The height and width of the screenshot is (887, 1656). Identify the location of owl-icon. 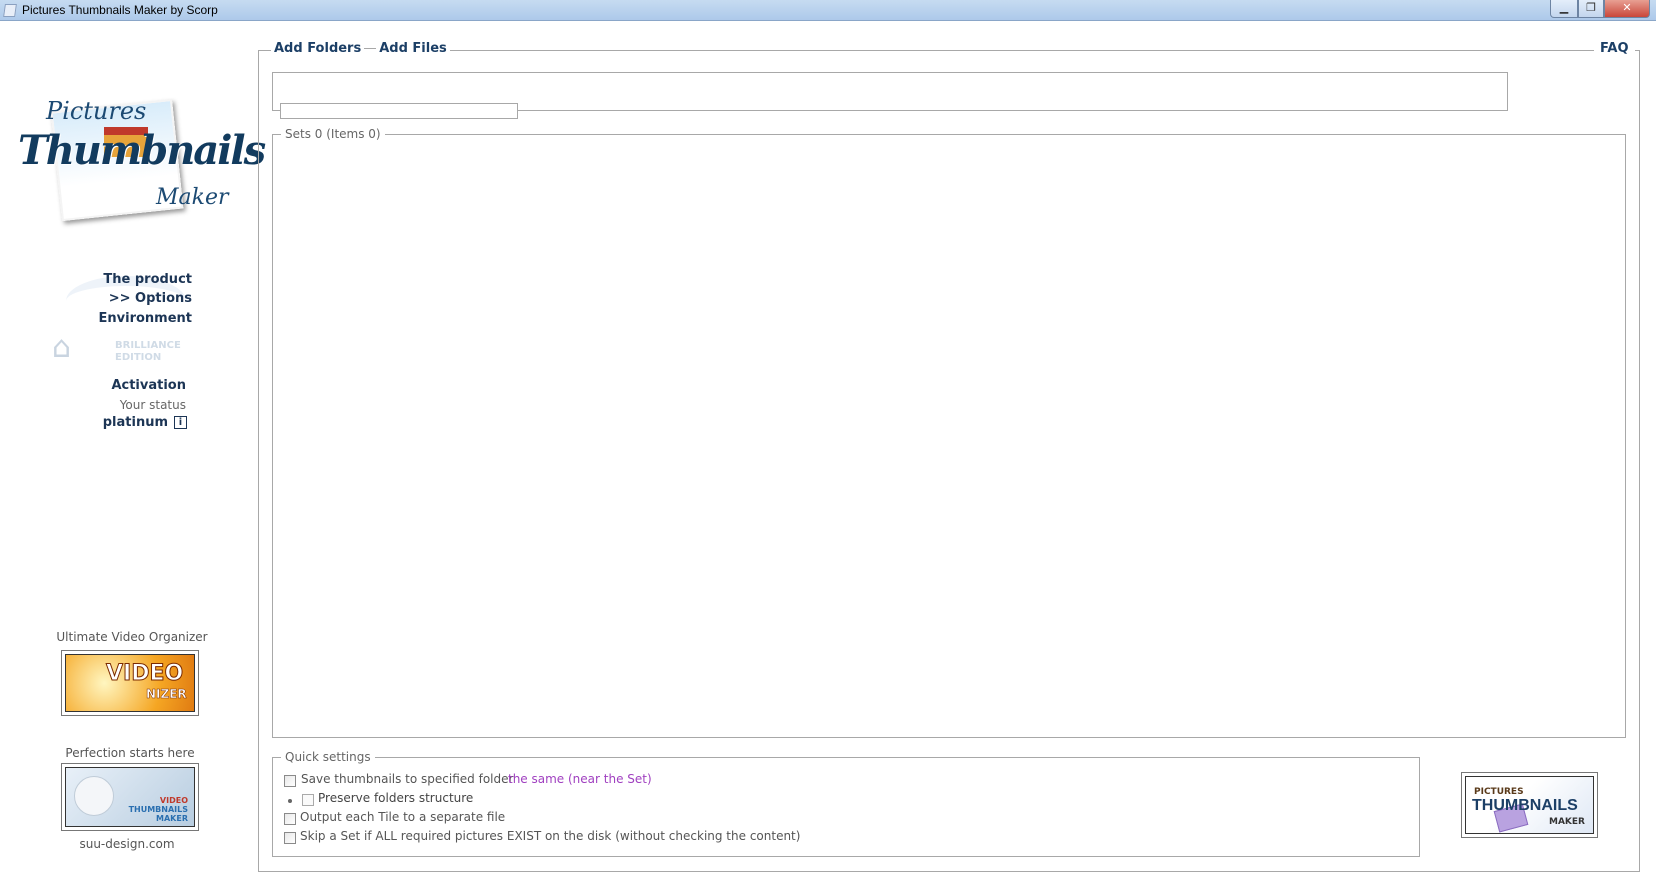
(94, 796).